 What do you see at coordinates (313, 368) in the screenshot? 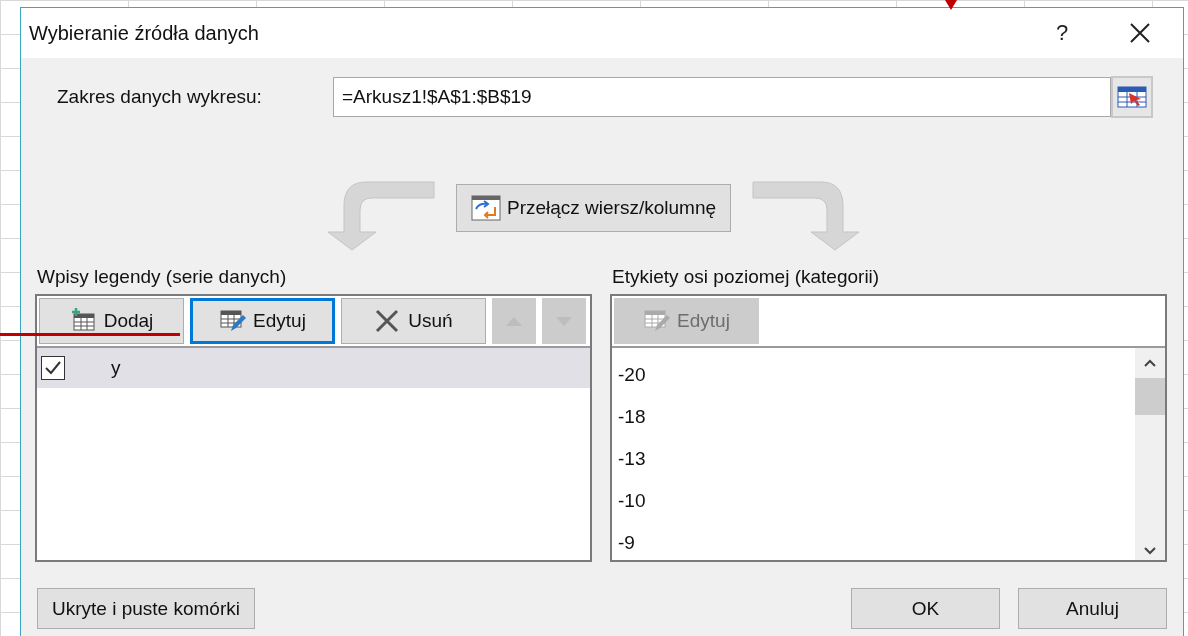
I see `series-row: y` at bounding box center [313, 368].